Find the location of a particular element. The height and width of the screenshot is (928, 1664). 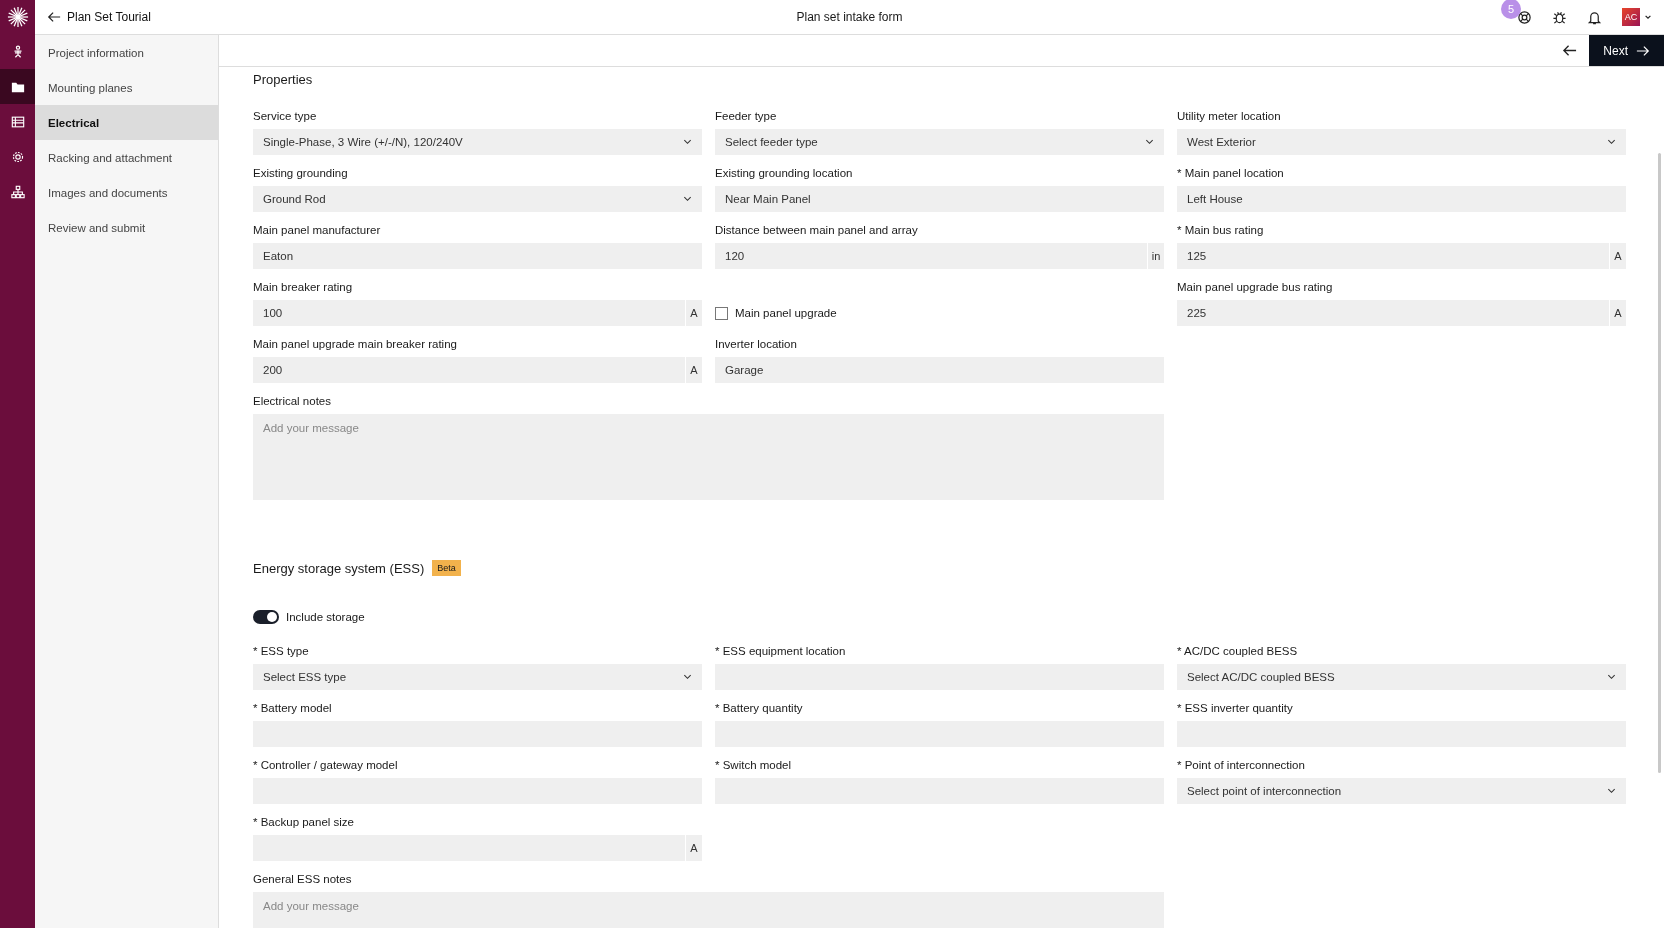

dropdown-field: Select AC/DC coupled BESS is located at coordinates (1401, 677).